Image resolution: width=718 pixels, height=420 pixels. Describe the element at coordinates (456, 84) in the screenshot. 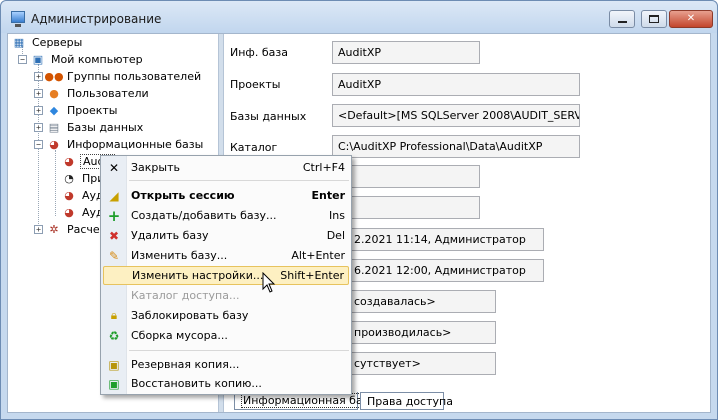

I see `projects-field: AuditXP` at that location.